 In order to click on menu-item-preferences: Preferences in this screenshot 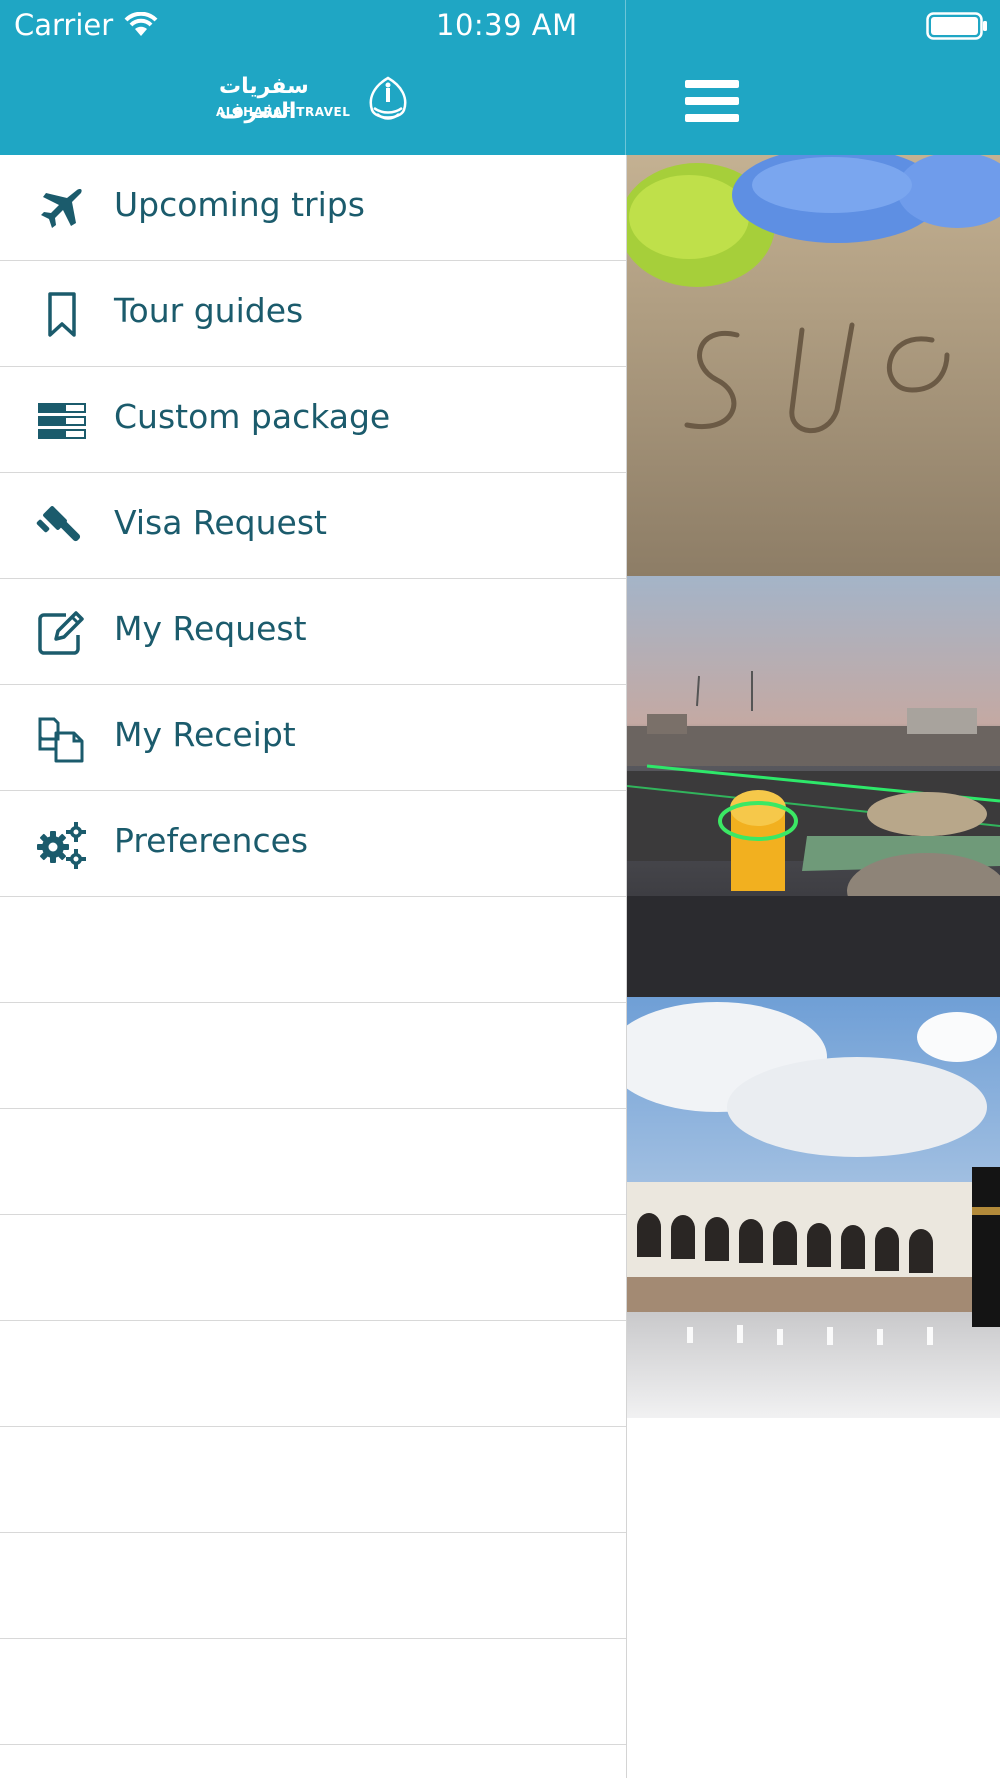, I will do `click(313, 844)`.